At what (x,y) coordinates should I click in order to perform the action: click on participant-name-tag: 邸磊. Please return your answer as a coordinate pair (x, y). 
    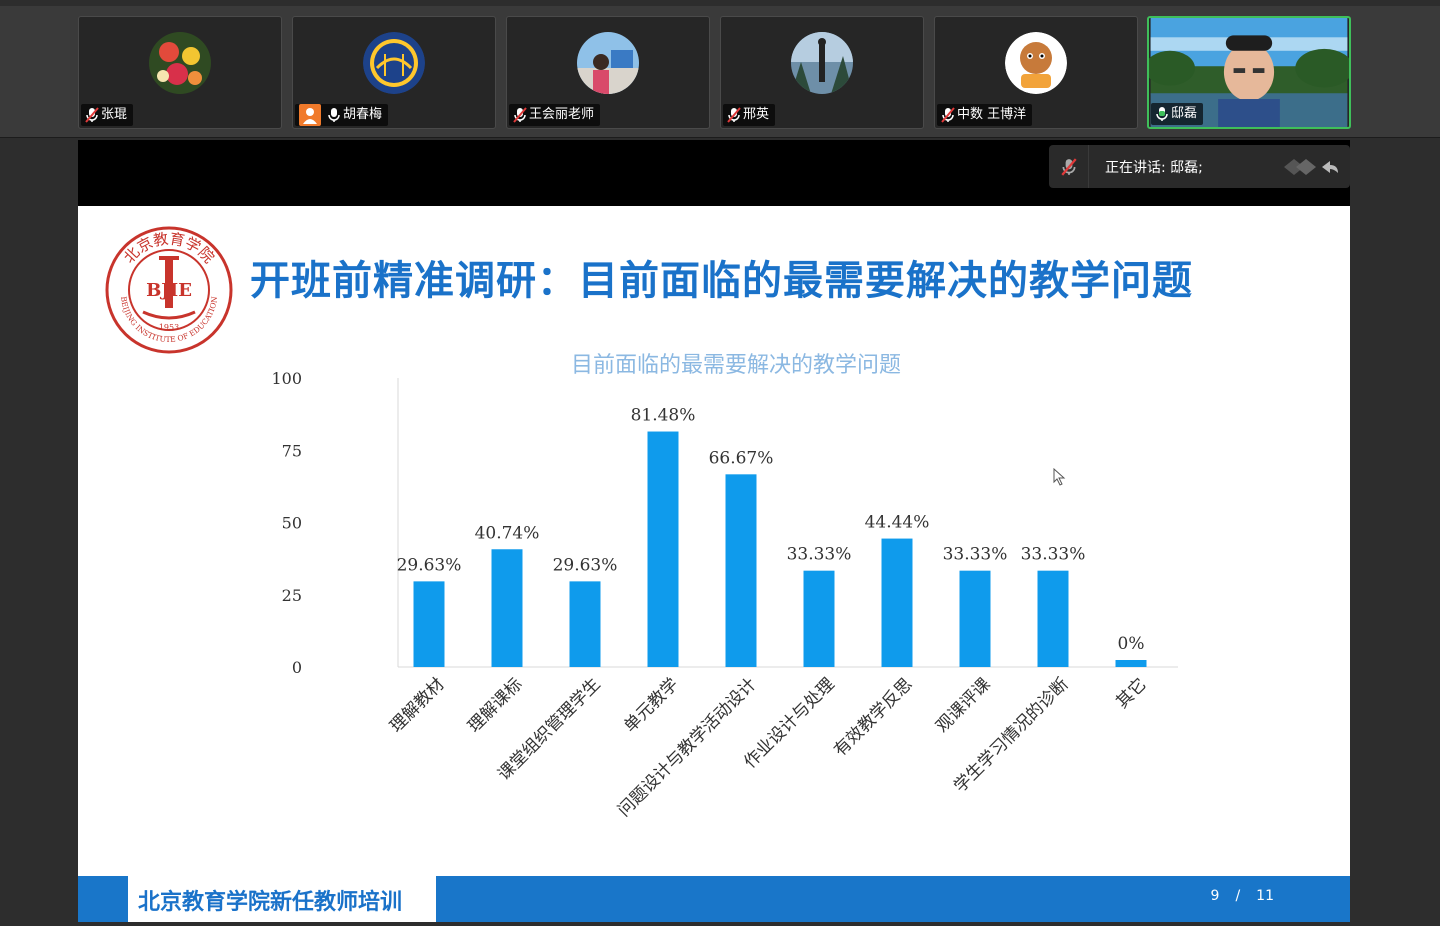
    Looking at the image, I should click on (1177, 114).